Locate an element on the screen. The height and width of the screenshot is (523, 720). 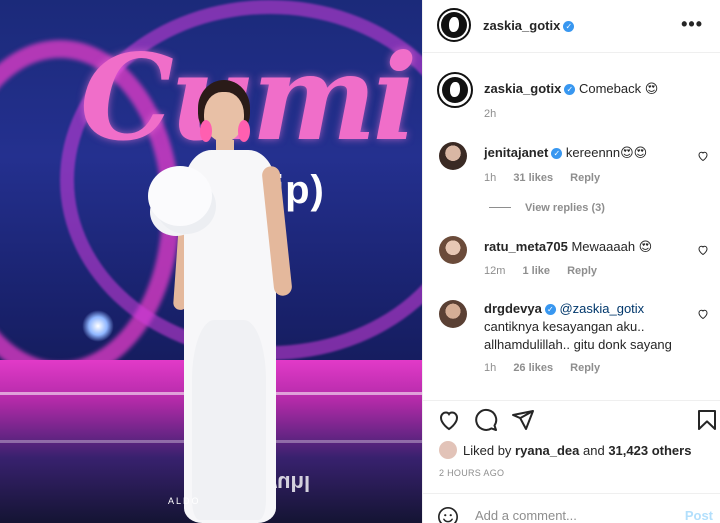
save-bookmark-icon is located at coordinates (707, 420).